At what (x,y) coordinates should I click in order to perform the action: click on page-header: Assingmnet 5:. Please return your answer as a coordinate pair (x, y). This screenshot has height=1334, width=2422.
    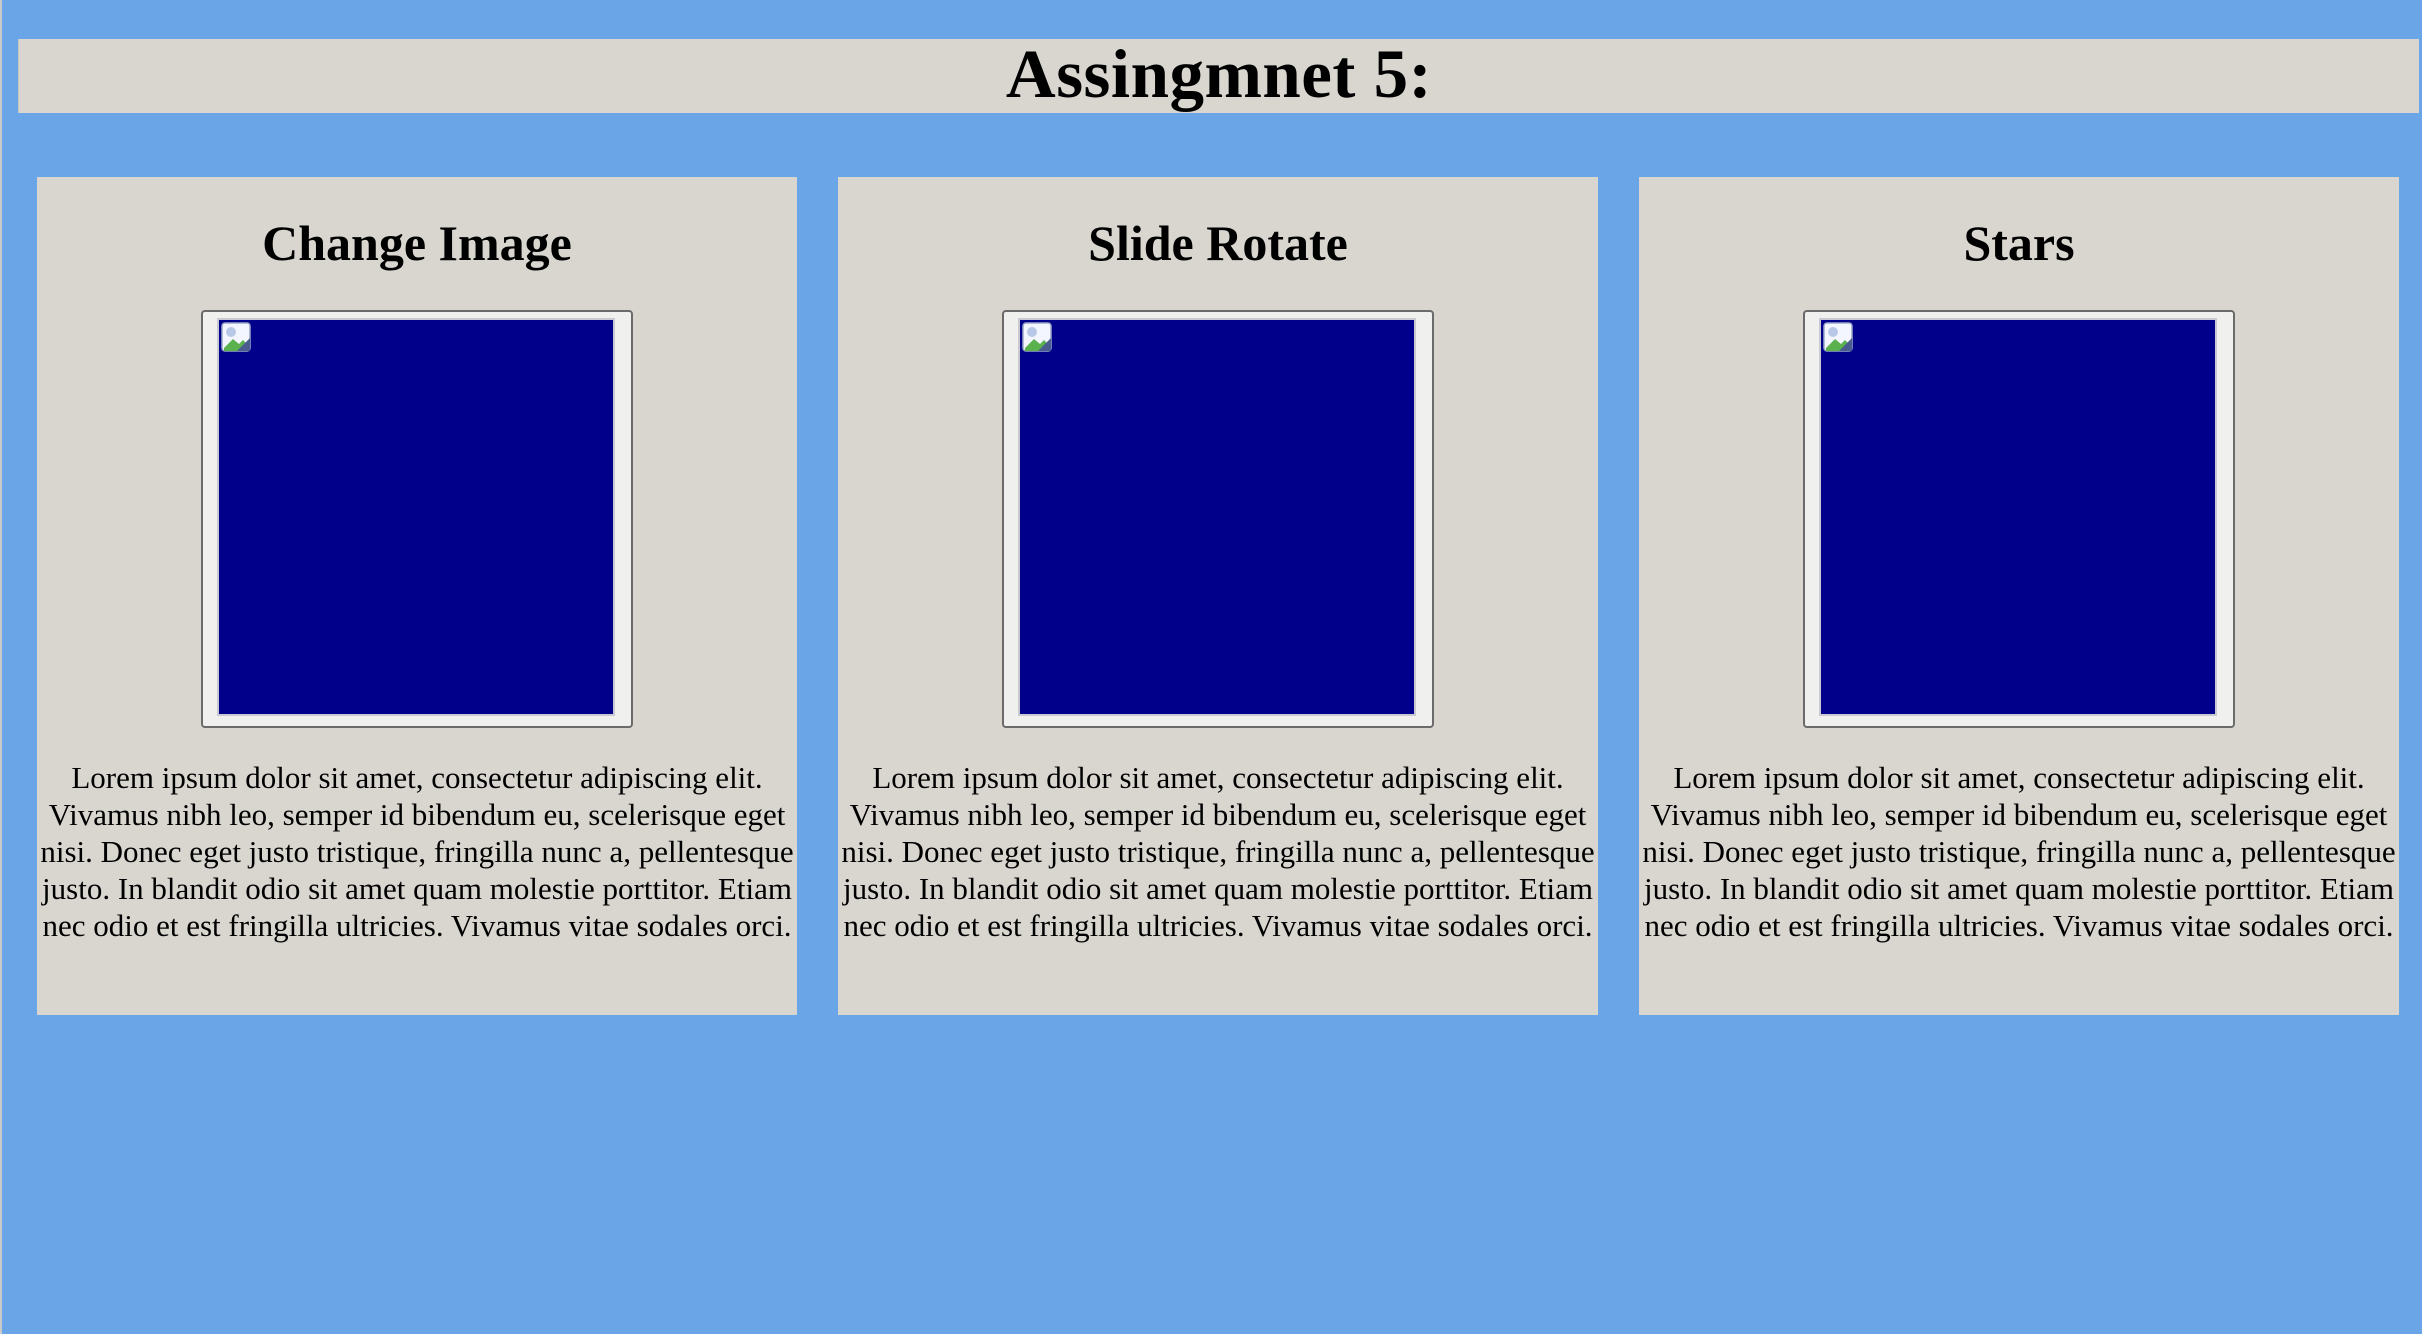
    Looking at the image, I should click on (1218, 76).